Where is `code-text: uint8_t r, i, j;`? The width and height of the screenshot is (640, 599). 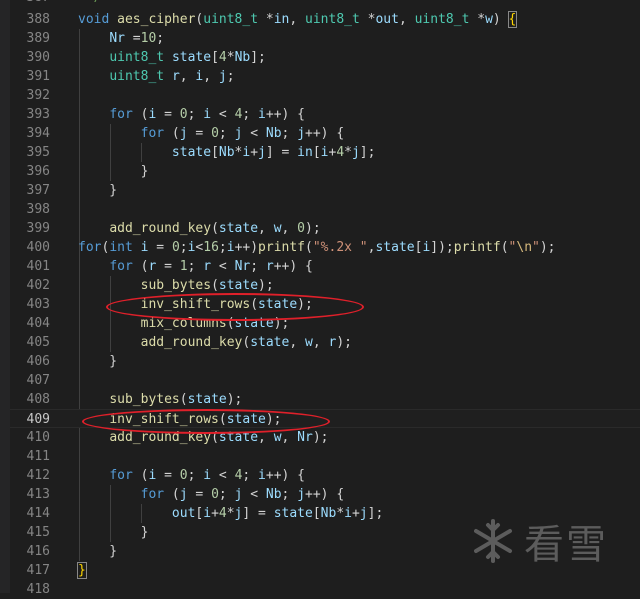 code-text: uint8_t r, i, j; is located at coordinates (156, 76).